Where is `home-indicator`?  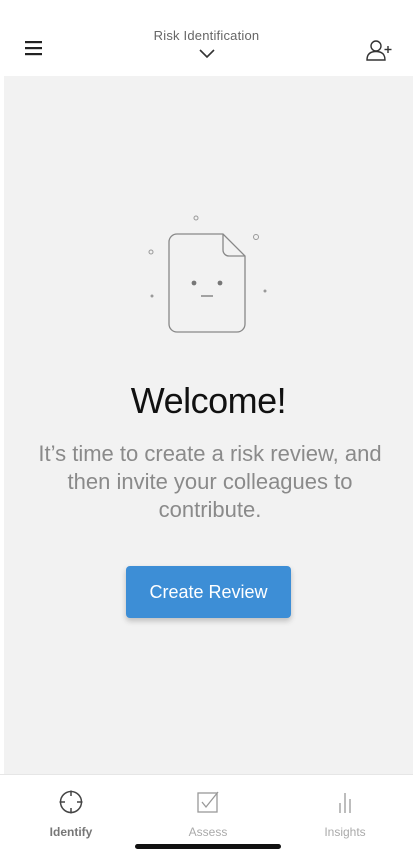 home-indicator is located at coordinates (208, 846).